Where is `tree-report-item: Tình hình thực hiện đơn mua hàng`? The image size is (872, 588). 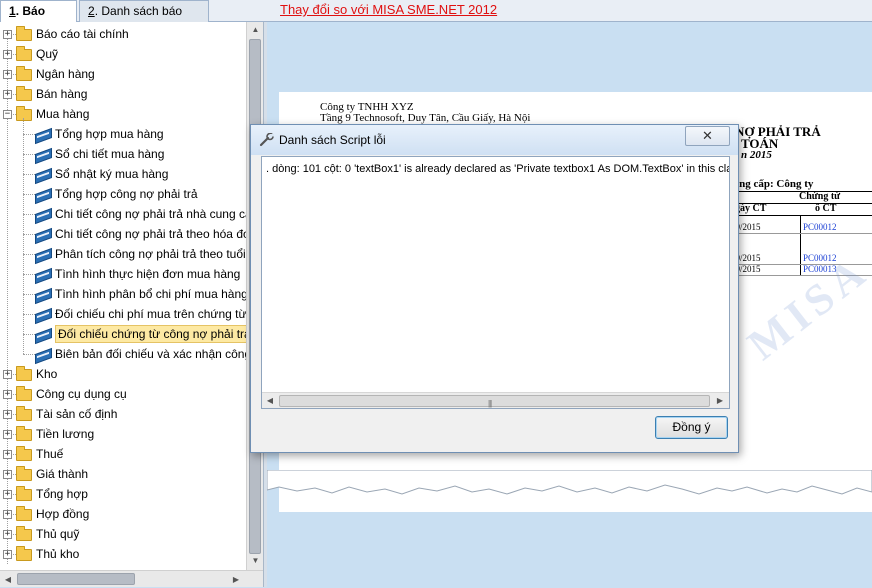
tree-report-item: Tình hình thực hiện đơn mua hàng is located at coordinates (123, 274).